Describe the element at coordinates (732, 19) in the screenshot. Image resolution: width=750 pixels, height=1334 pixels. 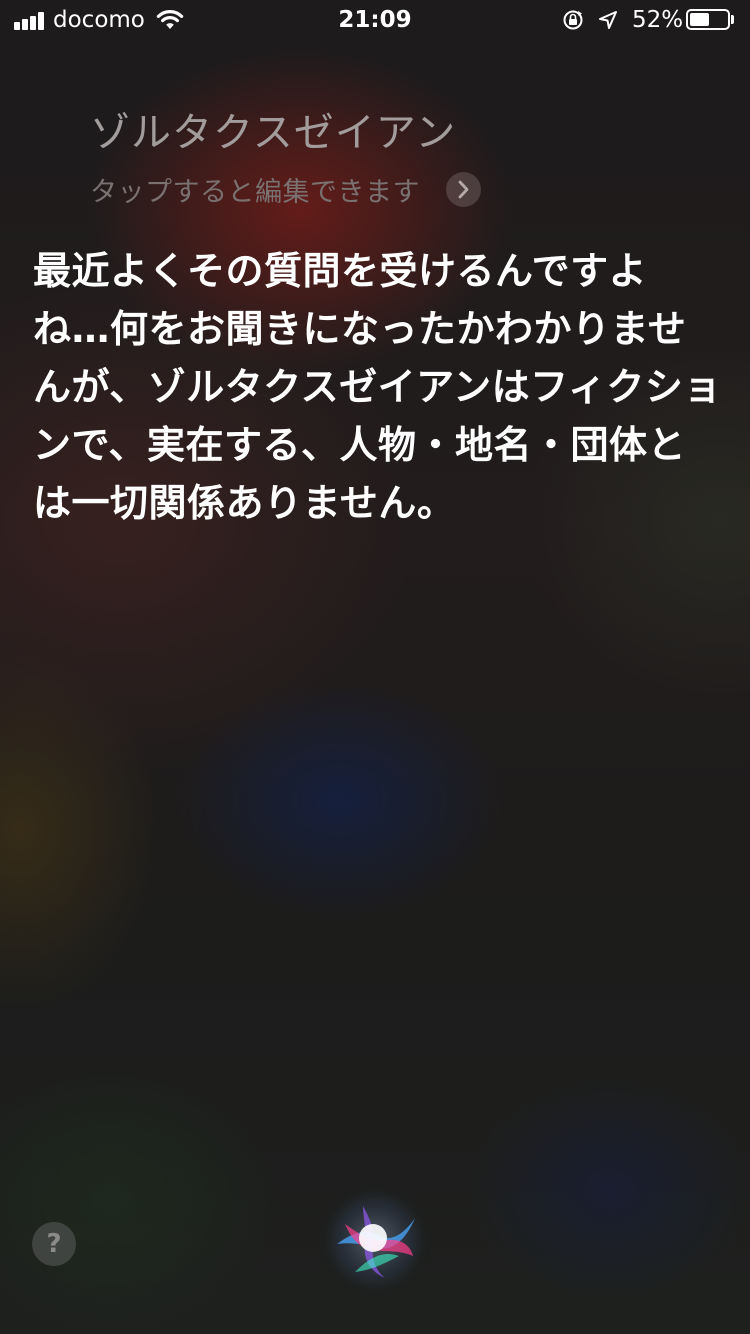
I see `battery-nub` at that location.